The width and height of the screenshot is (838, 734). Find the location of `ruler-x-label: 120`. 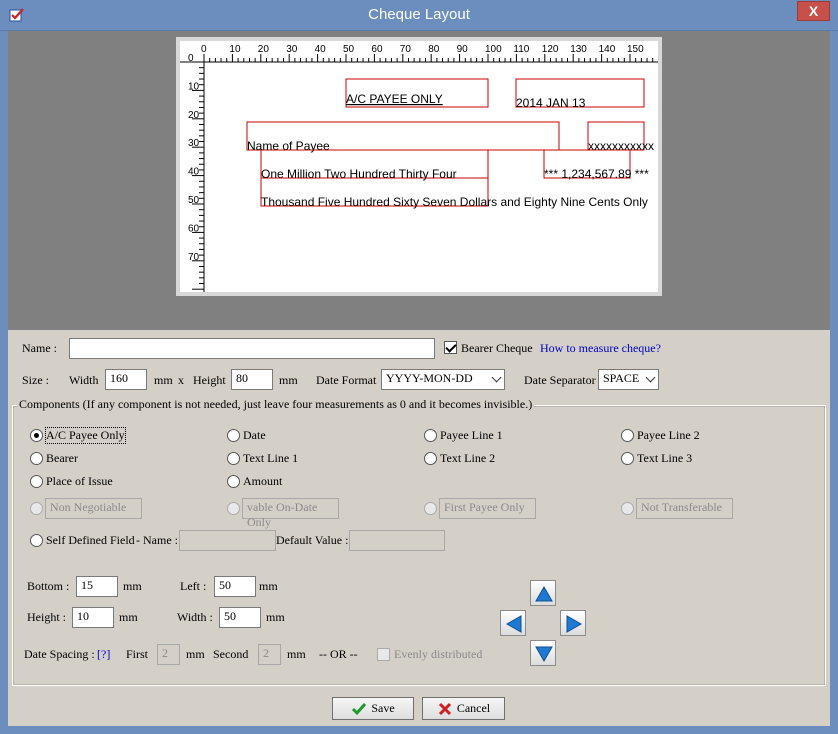

ruler-x-label: 120 is located at coordinates (550, 49).